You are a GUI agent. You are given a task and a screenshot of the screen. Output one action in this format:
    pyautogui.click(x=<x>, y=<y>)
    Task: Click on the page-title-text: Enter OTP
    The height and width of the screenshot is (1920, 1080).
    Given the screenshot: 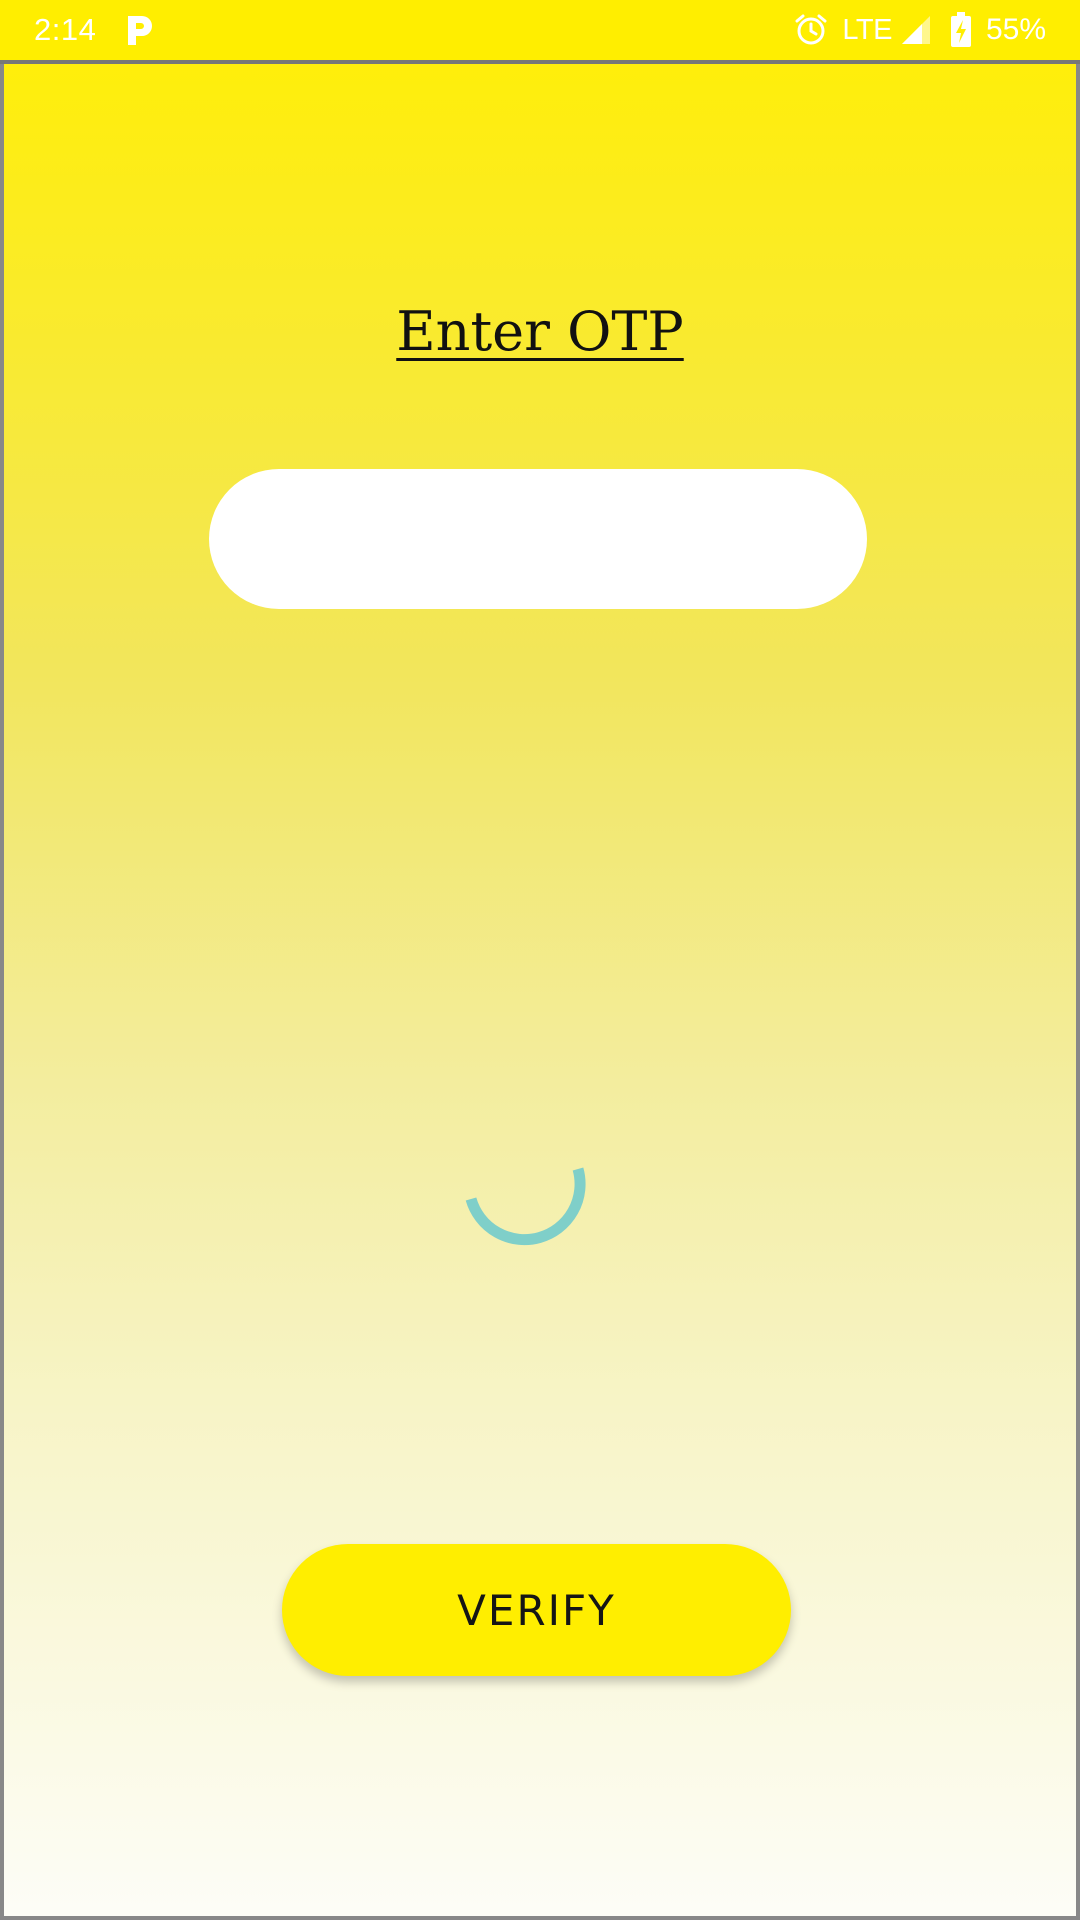 What is the action you would take?
    pyautogui.click(x=540, y=331)
    